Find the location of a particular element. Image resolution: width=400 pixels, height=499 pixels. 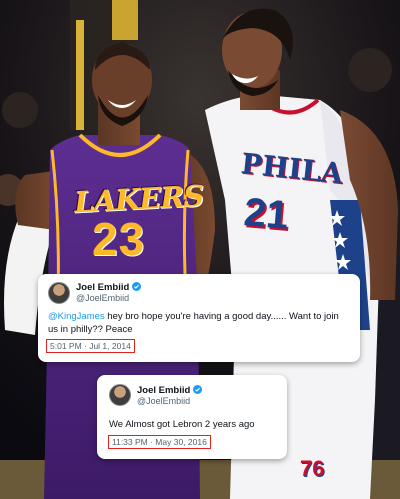

sixers-logo: 76 is located at coordinates (312, 468).